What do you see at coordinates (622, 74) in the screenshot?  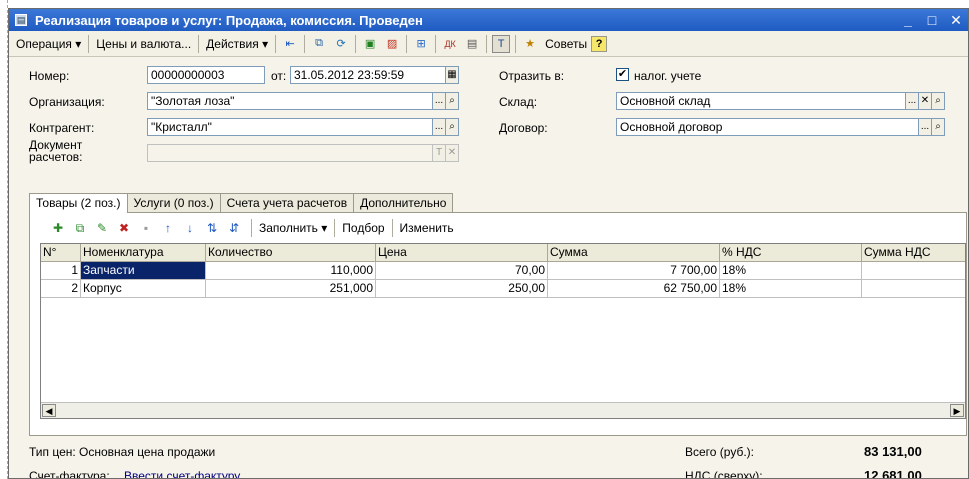 I see `tax-accounting-checkbox: ✔` at bounding box center [622, 74].